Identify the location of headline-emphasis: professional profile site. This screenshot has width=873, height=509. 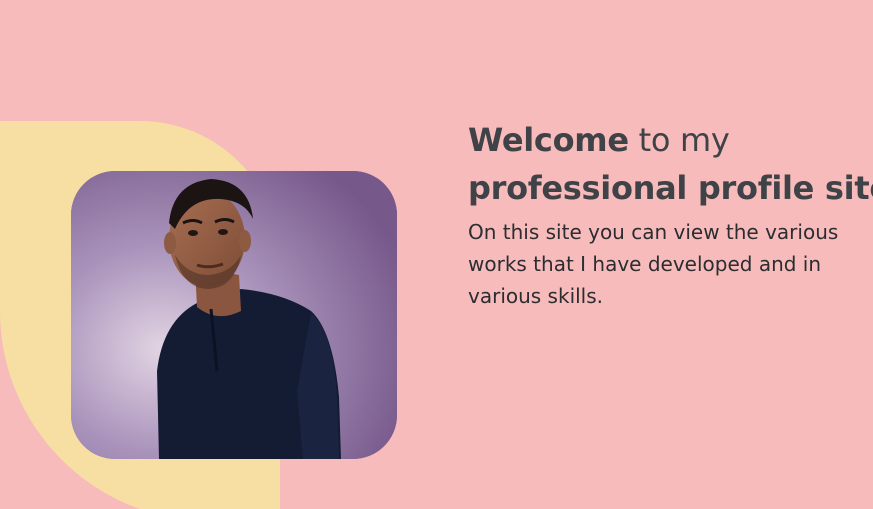
(670, 188).